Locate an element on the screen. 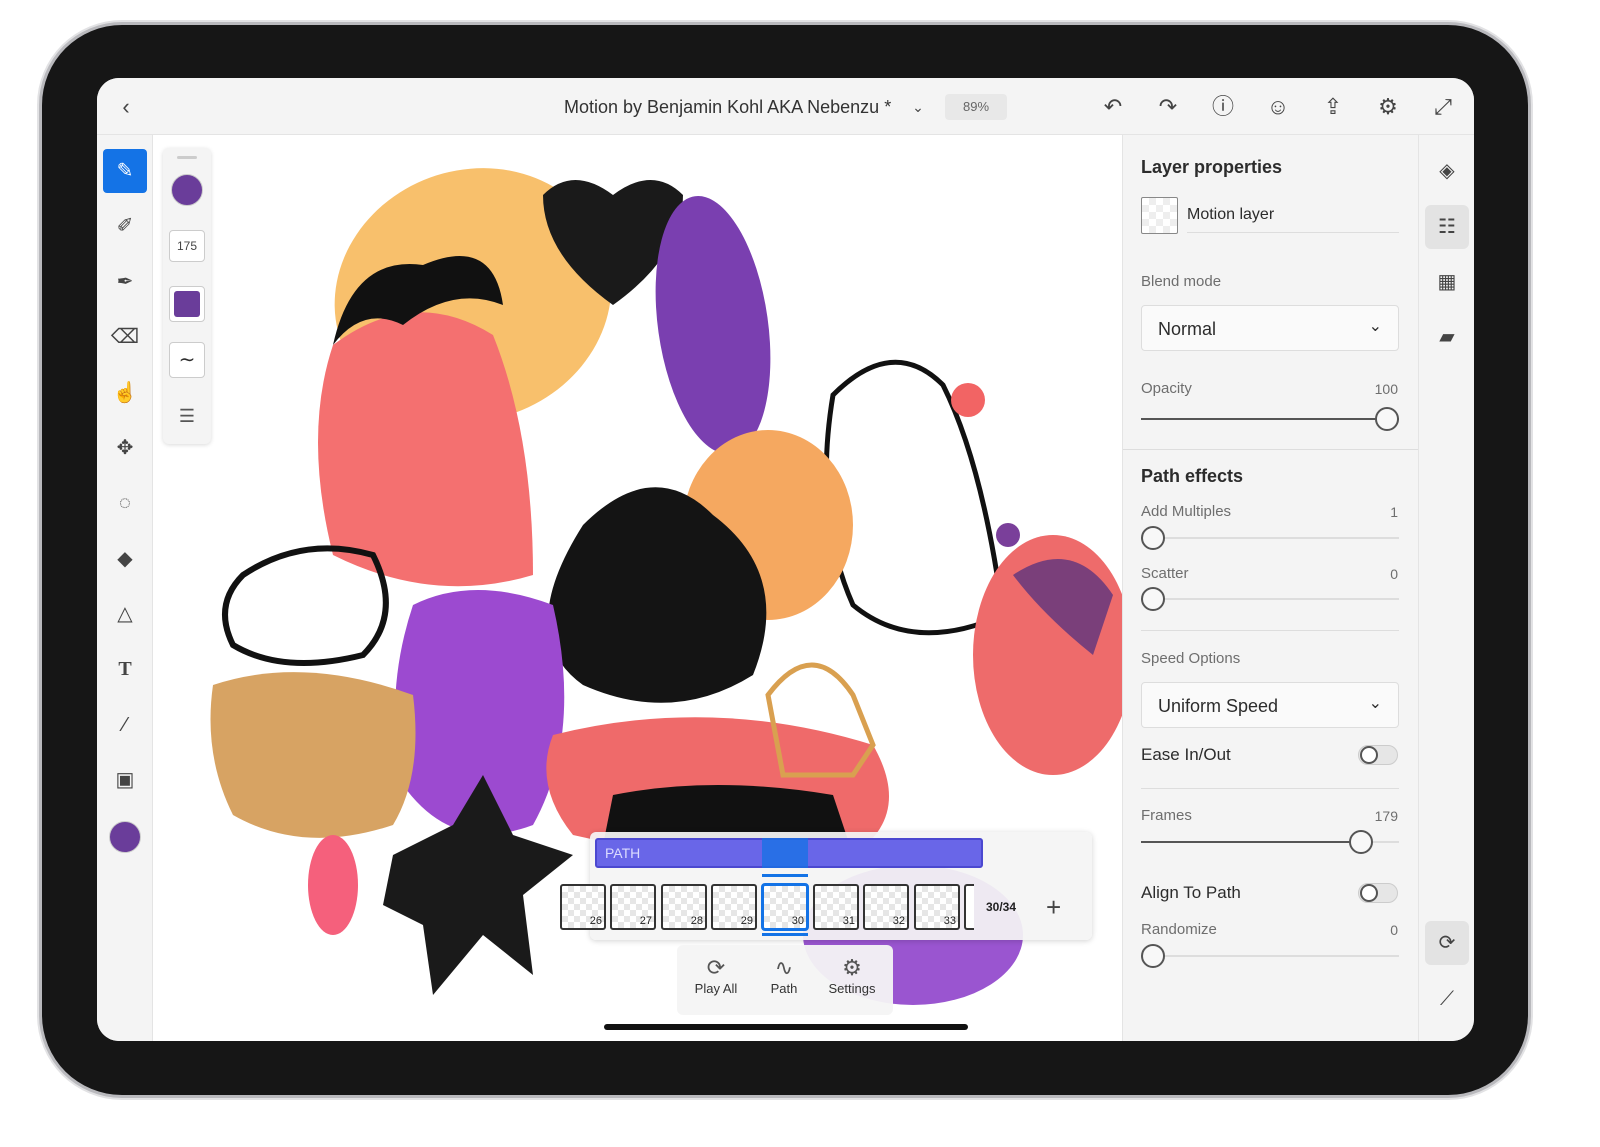 Image resolution: width=1600 pixels, height=1147 pixels. current-color-swatch is located at coordinates (125, 836).